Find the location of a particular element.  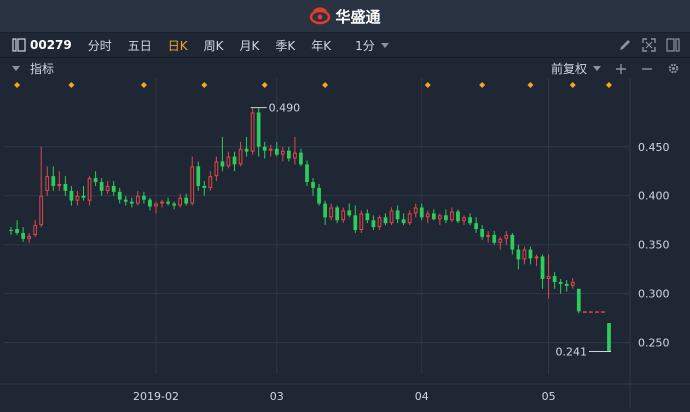

tab-quarterly-k: 季K is located at coordinates (285, 45).